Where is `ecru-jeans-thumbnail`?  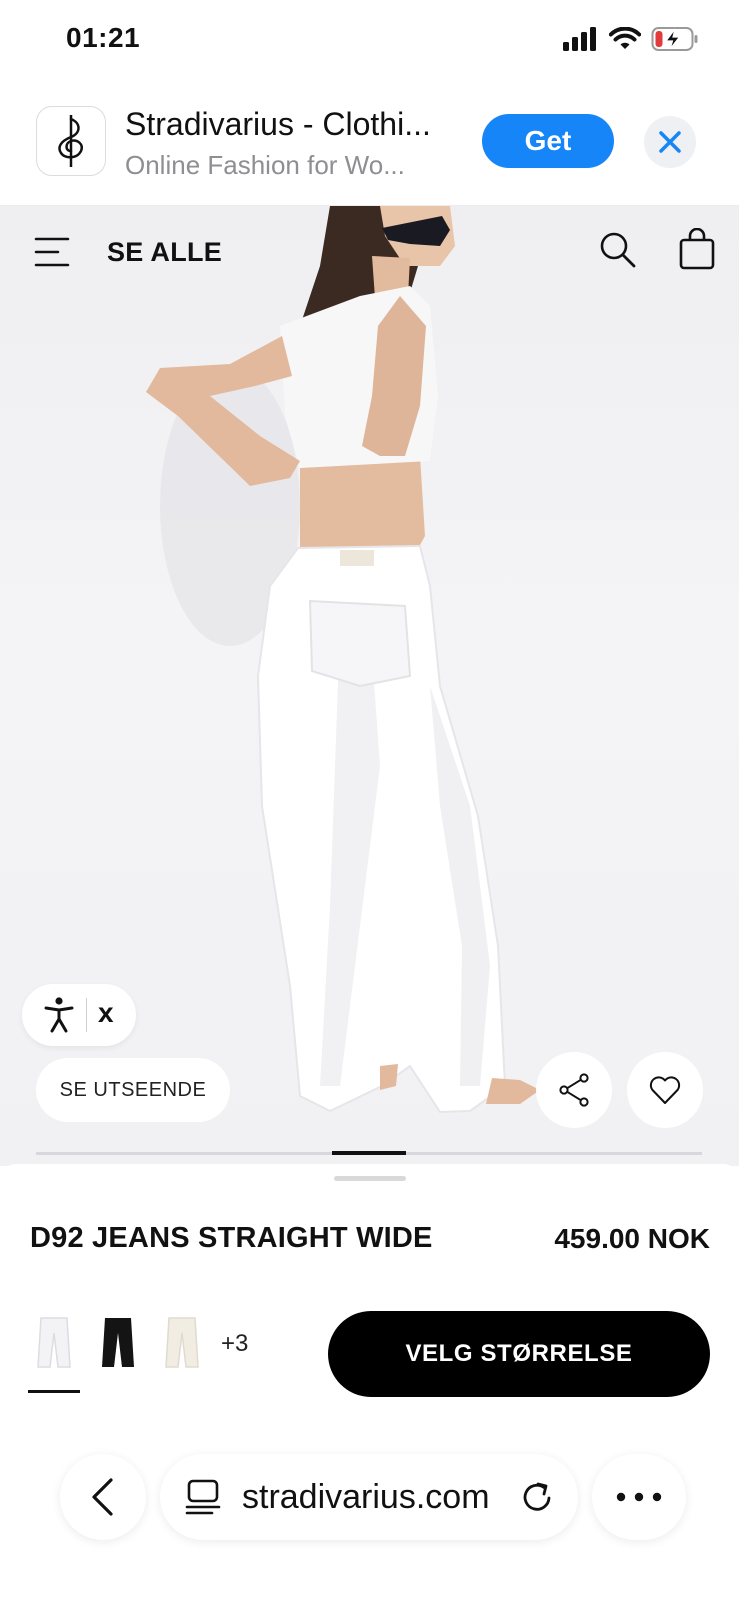
ecru-jeans-thumbnail is located at coordinates (182, 1342).